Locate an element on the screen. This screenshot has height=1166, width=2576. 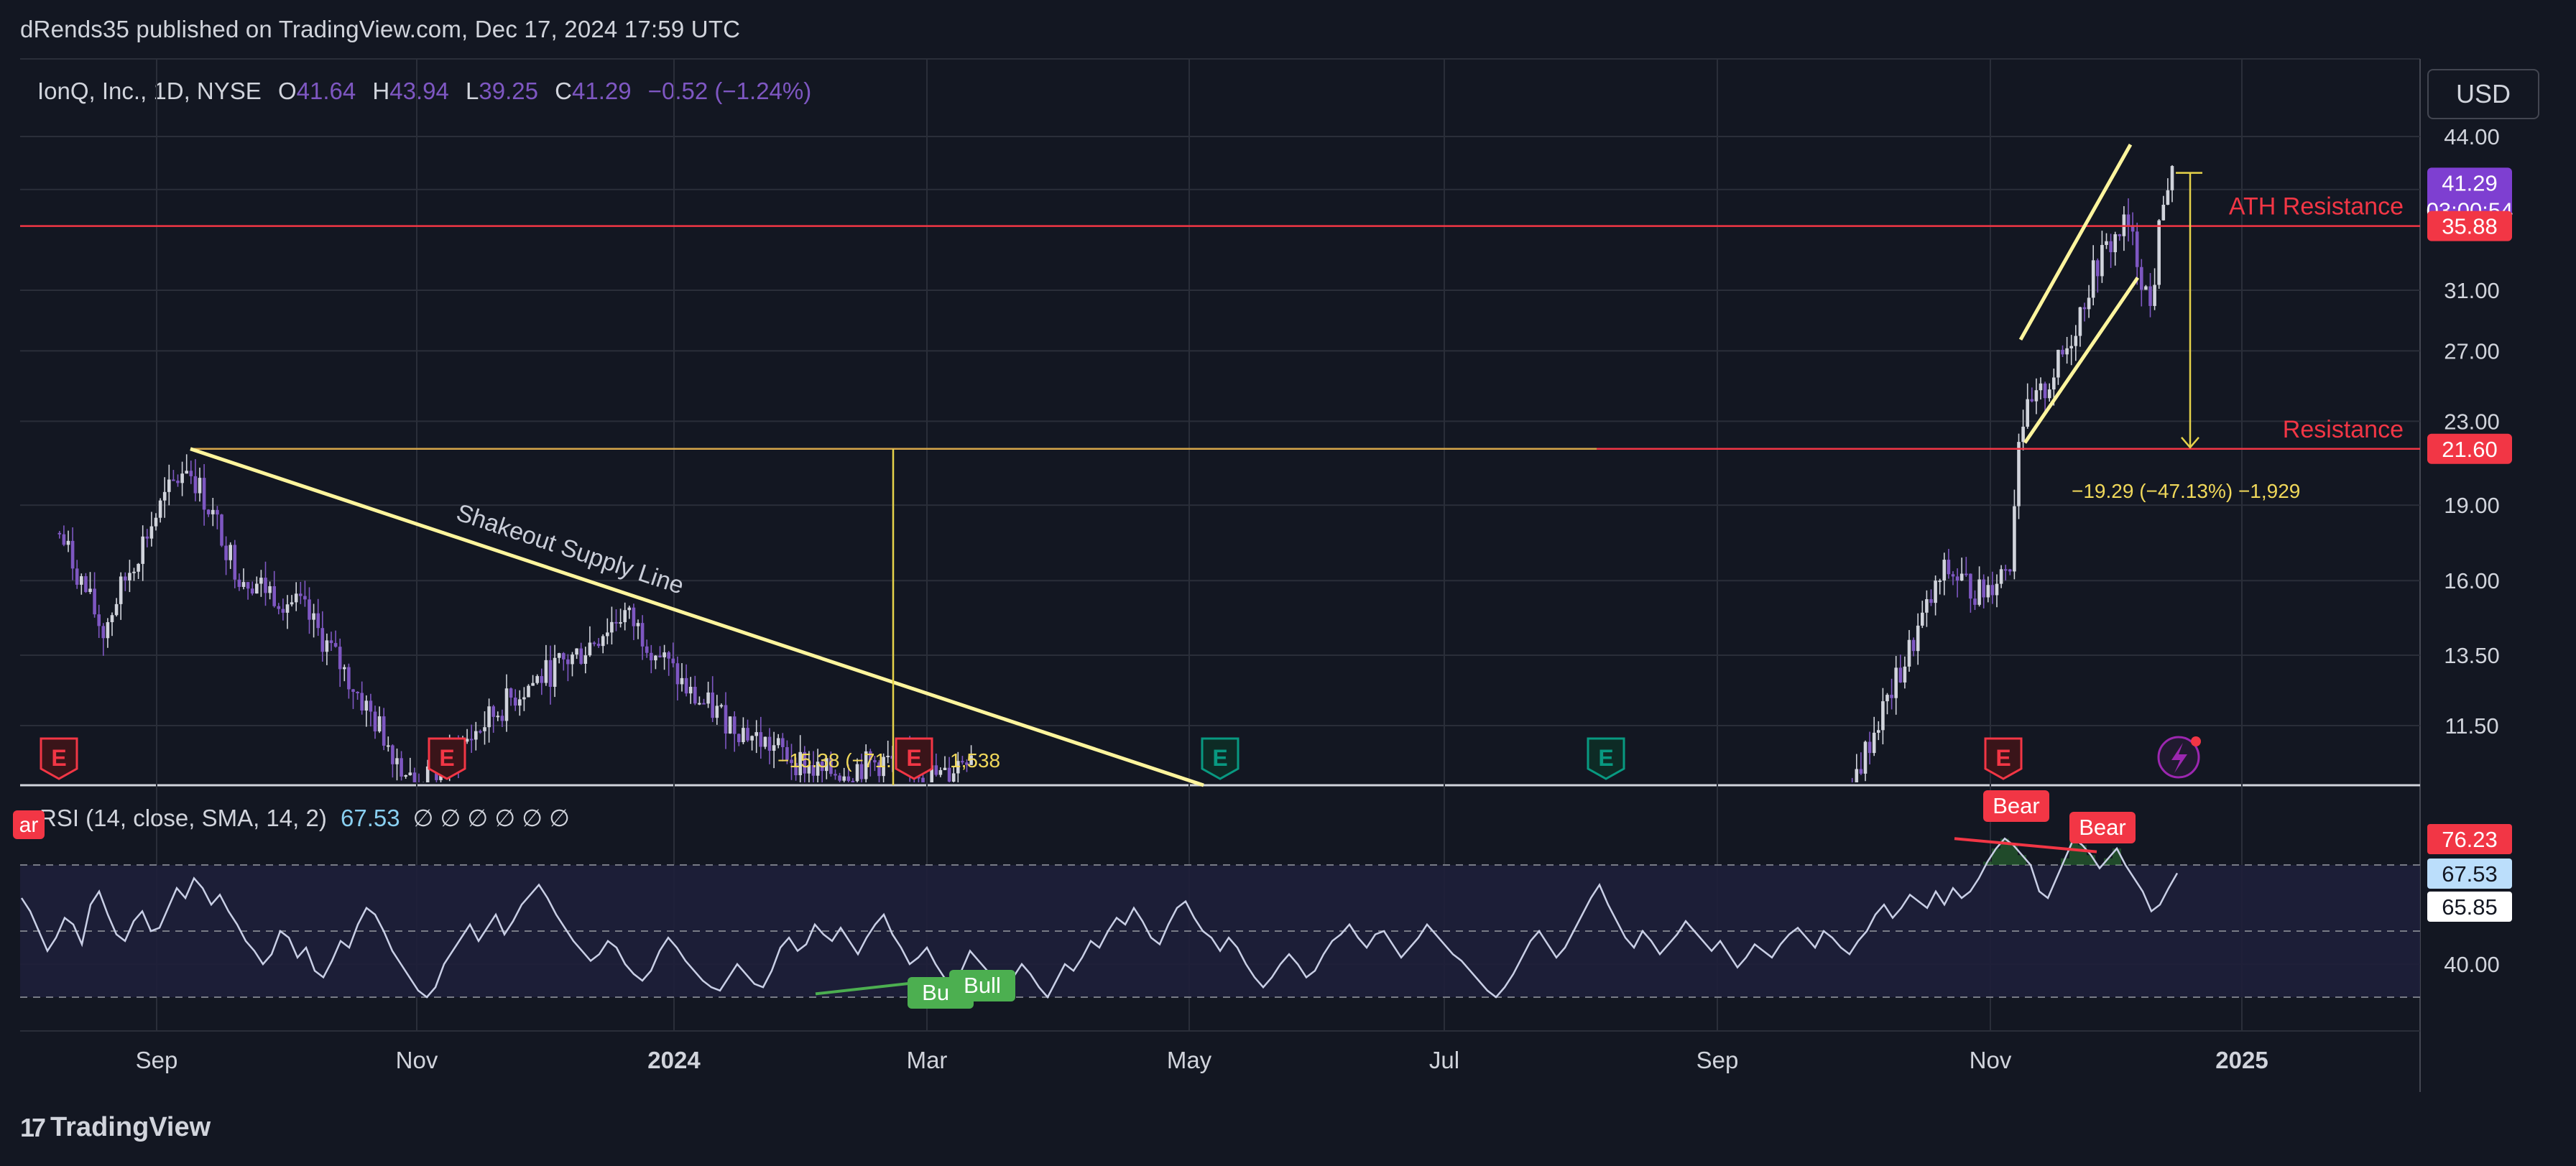
rsi-pane-tag-text: ar is located at coordinates (29, 825).